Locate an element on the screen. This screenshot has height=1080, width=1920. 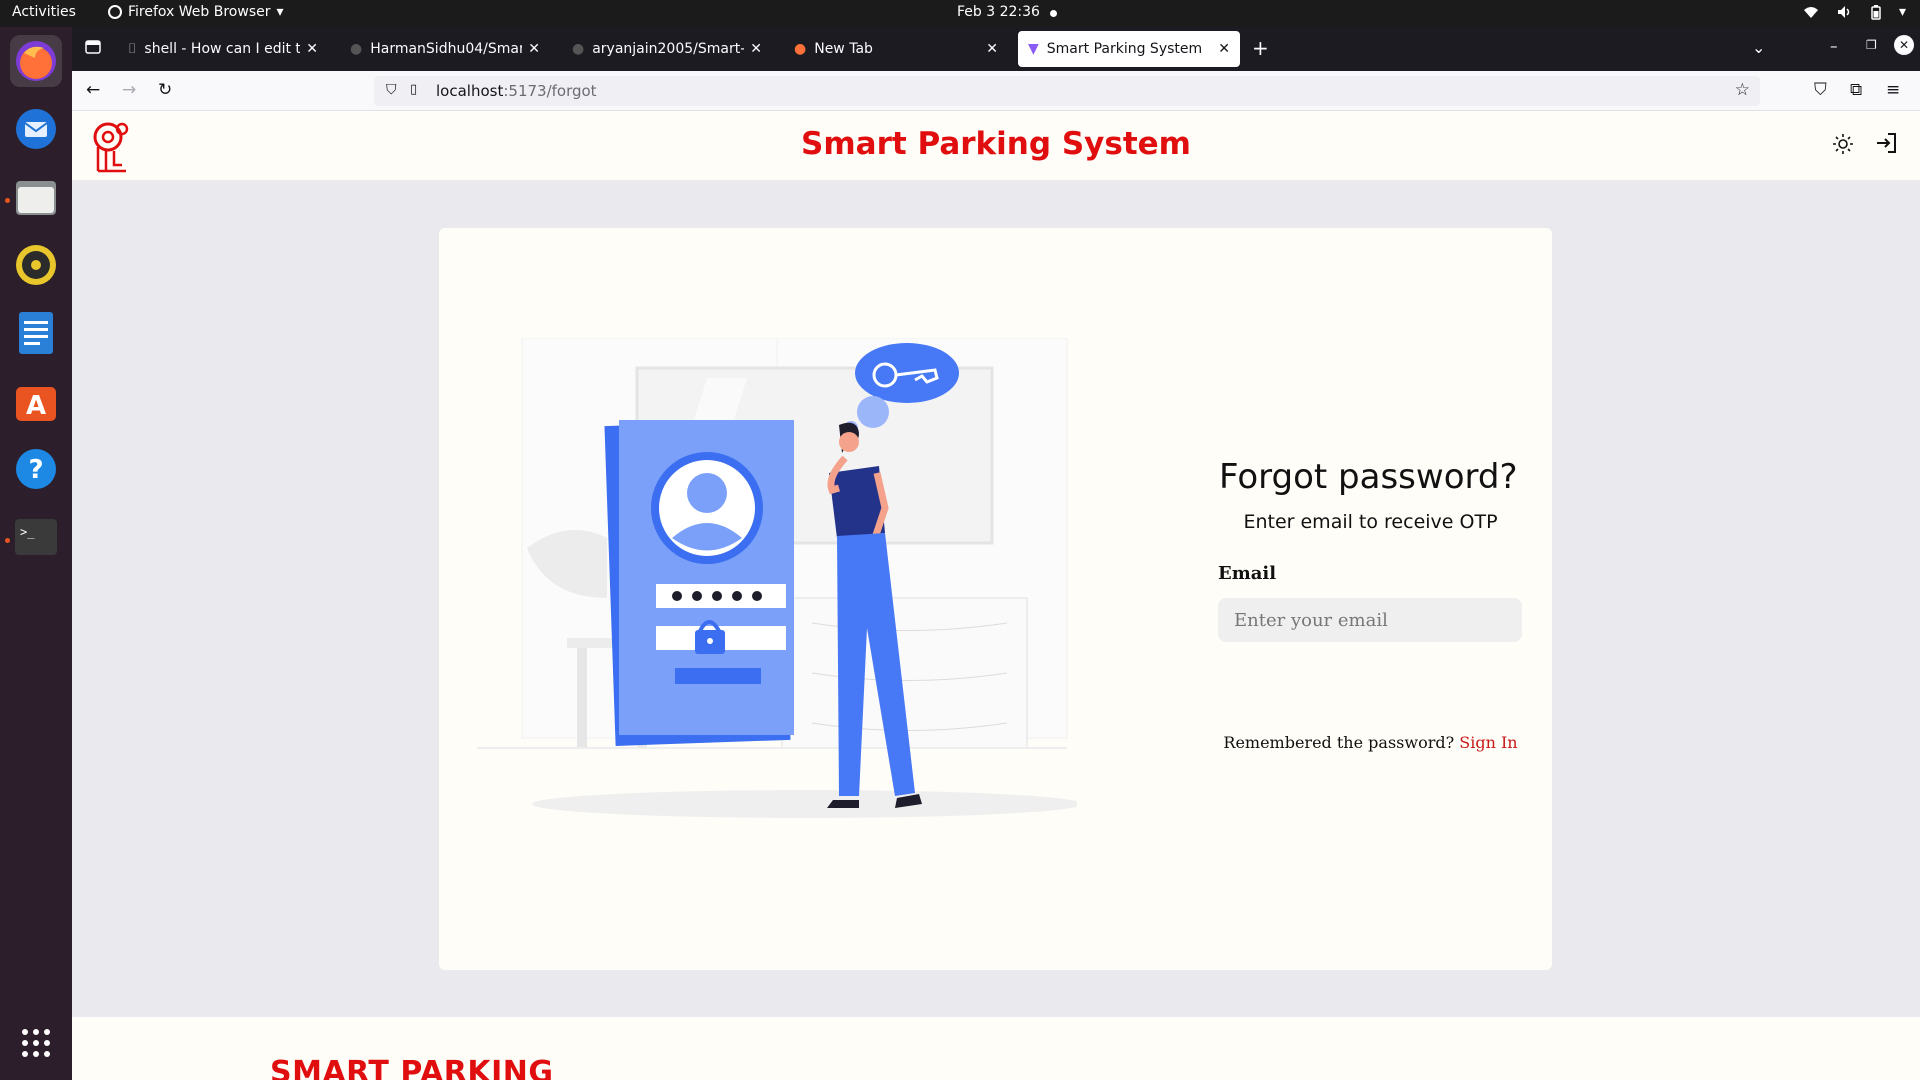
forgot-password-title: Forgot password? is located at coordinates (1368, 477).